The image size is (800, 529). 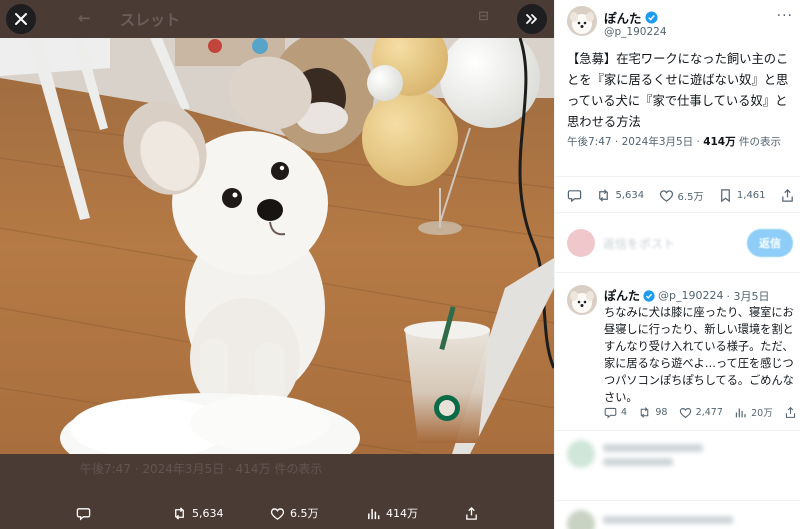 What do you see at coordinates (719, 142) in the screenshot?
I see `tweet-views-count: 414万` at bounding box center [719, 142].